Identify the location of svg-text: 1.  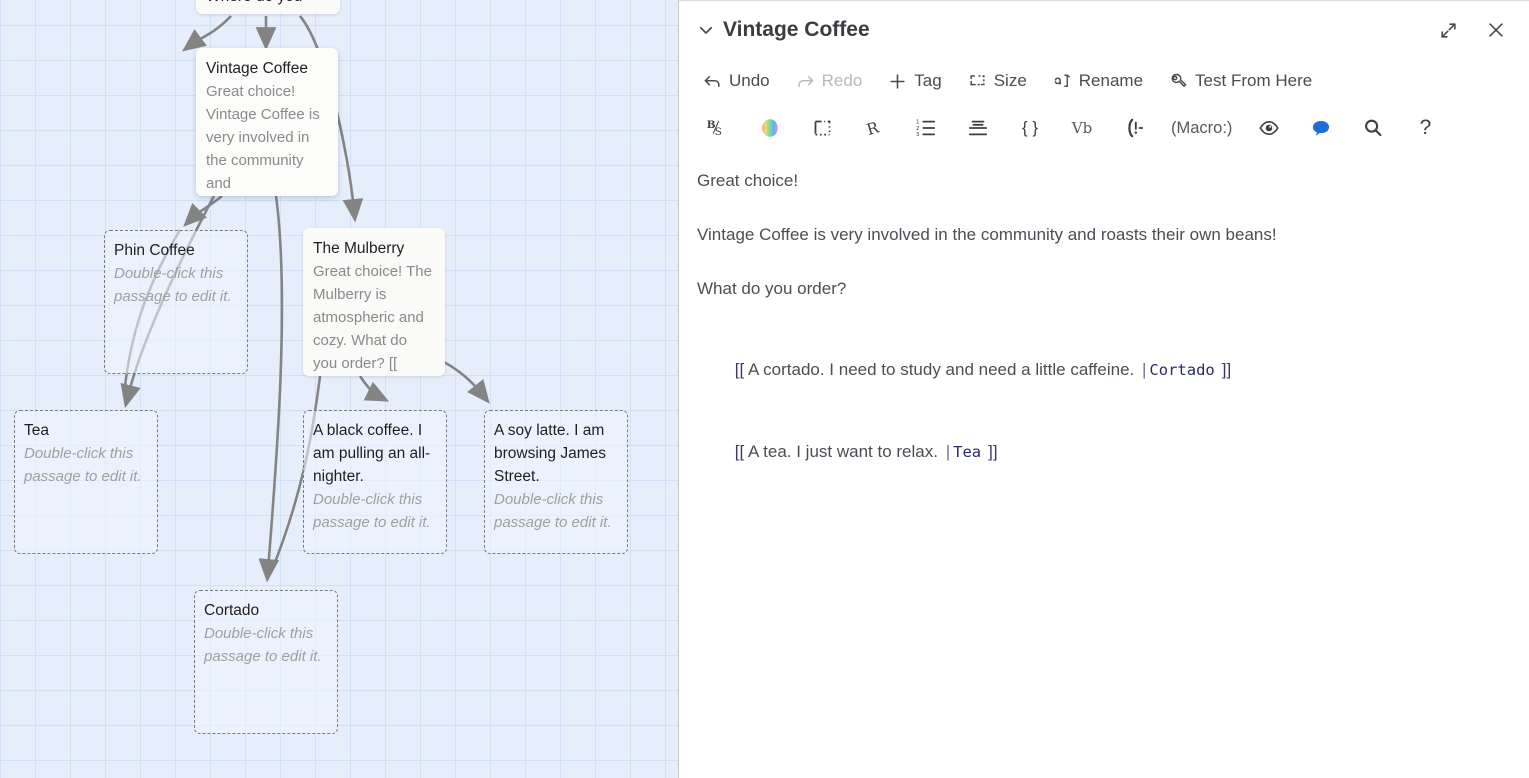
(917, 122).